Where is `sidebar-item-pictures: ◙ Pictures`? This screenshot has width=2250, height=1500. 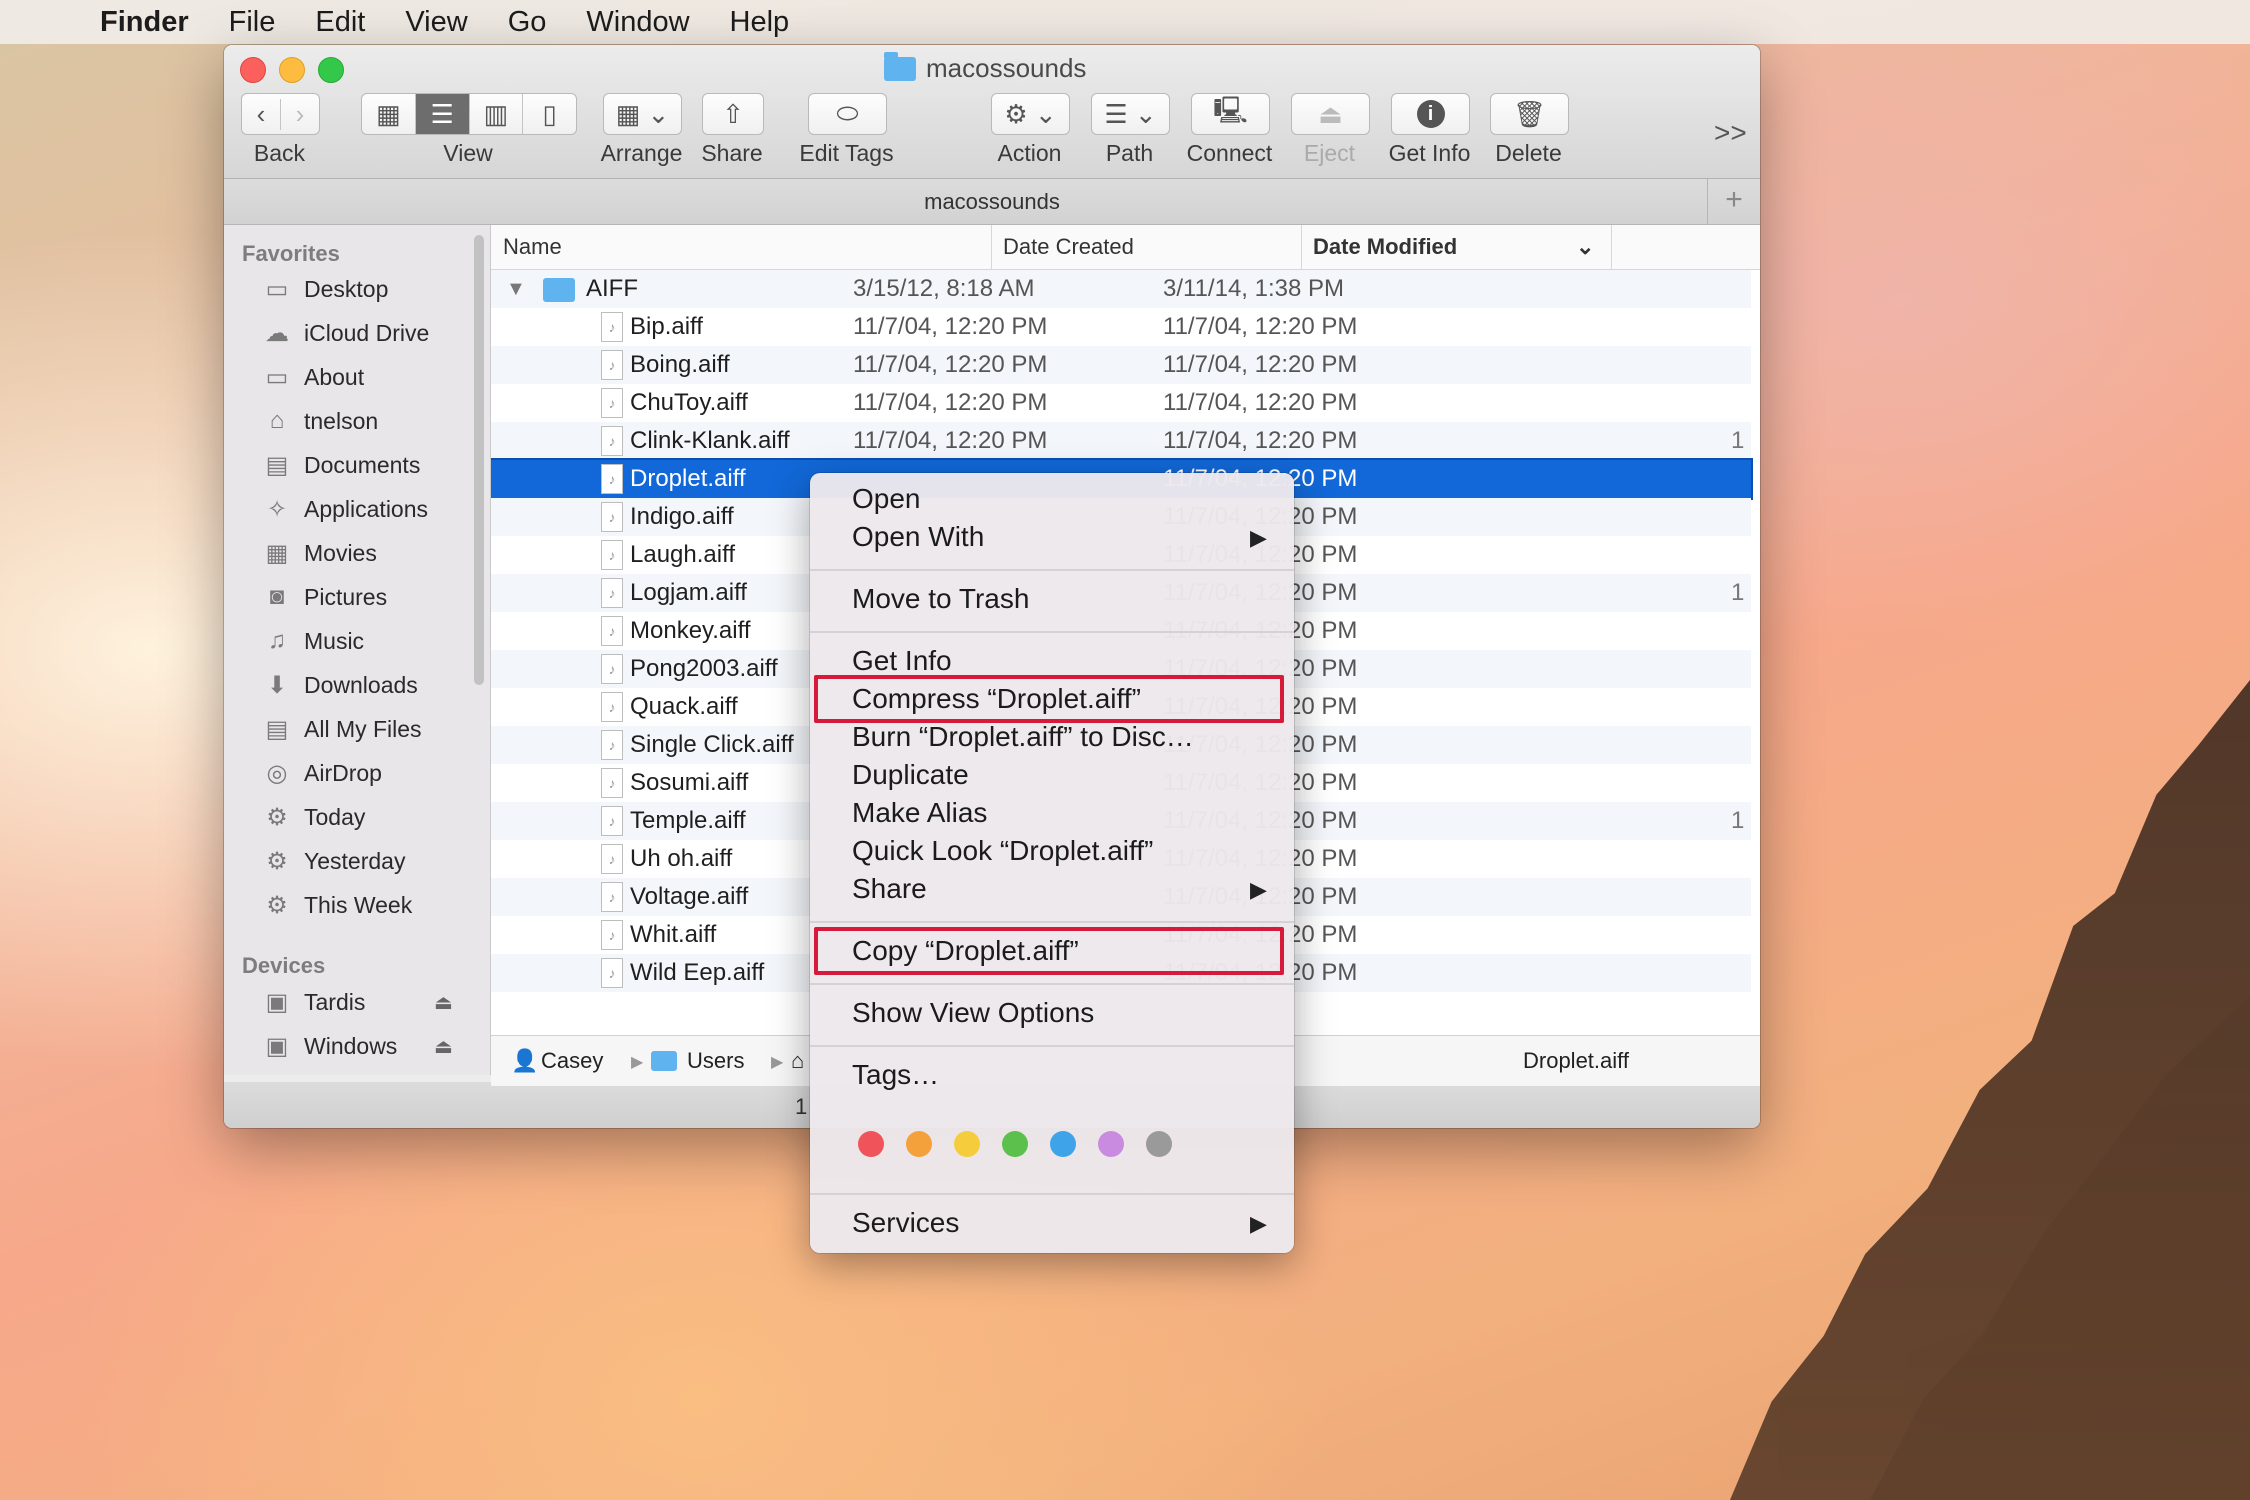 sidebar-item-pictures: ◙ Pictures is located at coordinates (323, 597).